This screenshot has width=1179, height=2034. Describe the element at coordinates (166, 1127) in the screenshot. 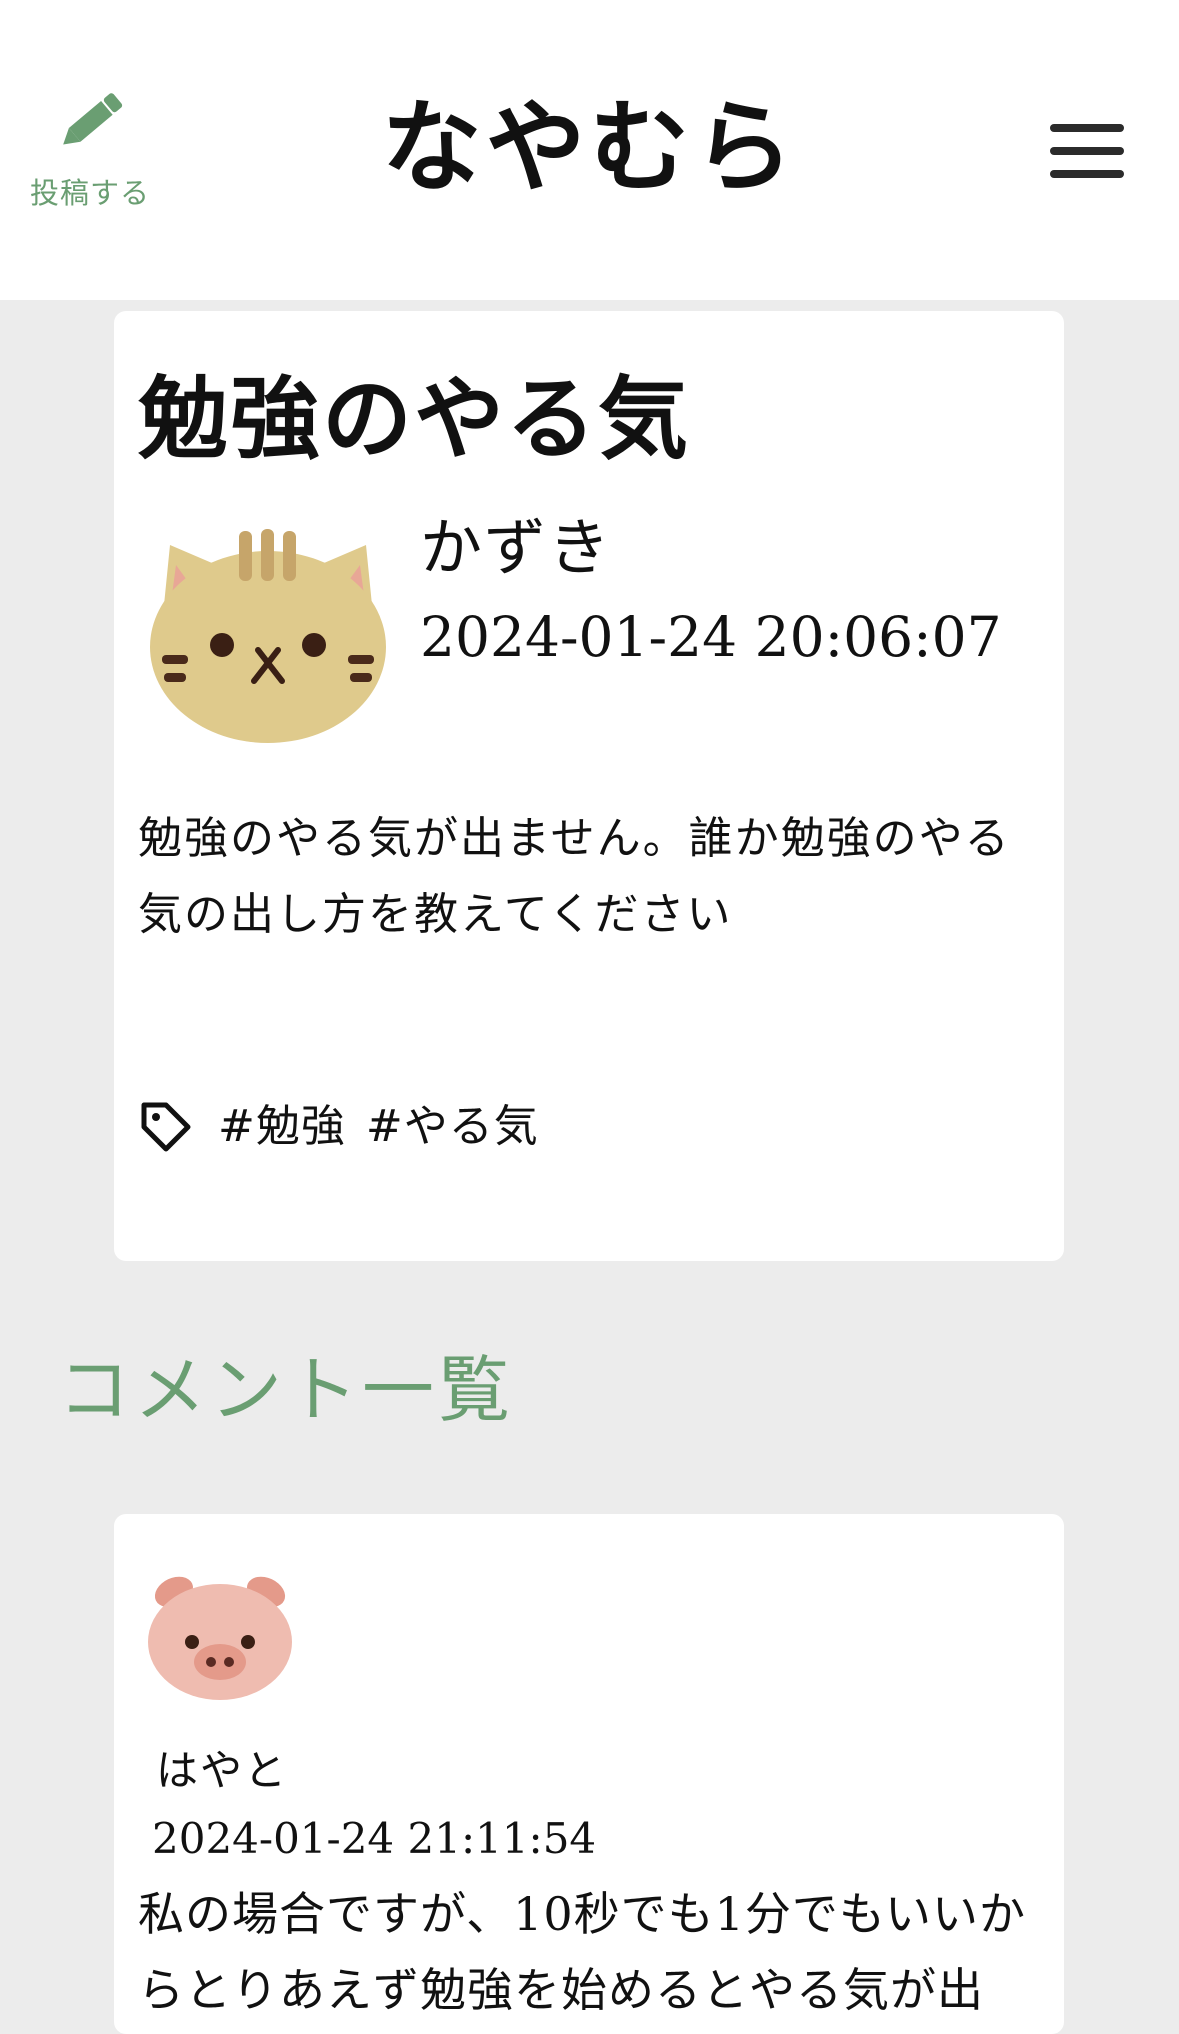

I see `tag-icon` at that location.